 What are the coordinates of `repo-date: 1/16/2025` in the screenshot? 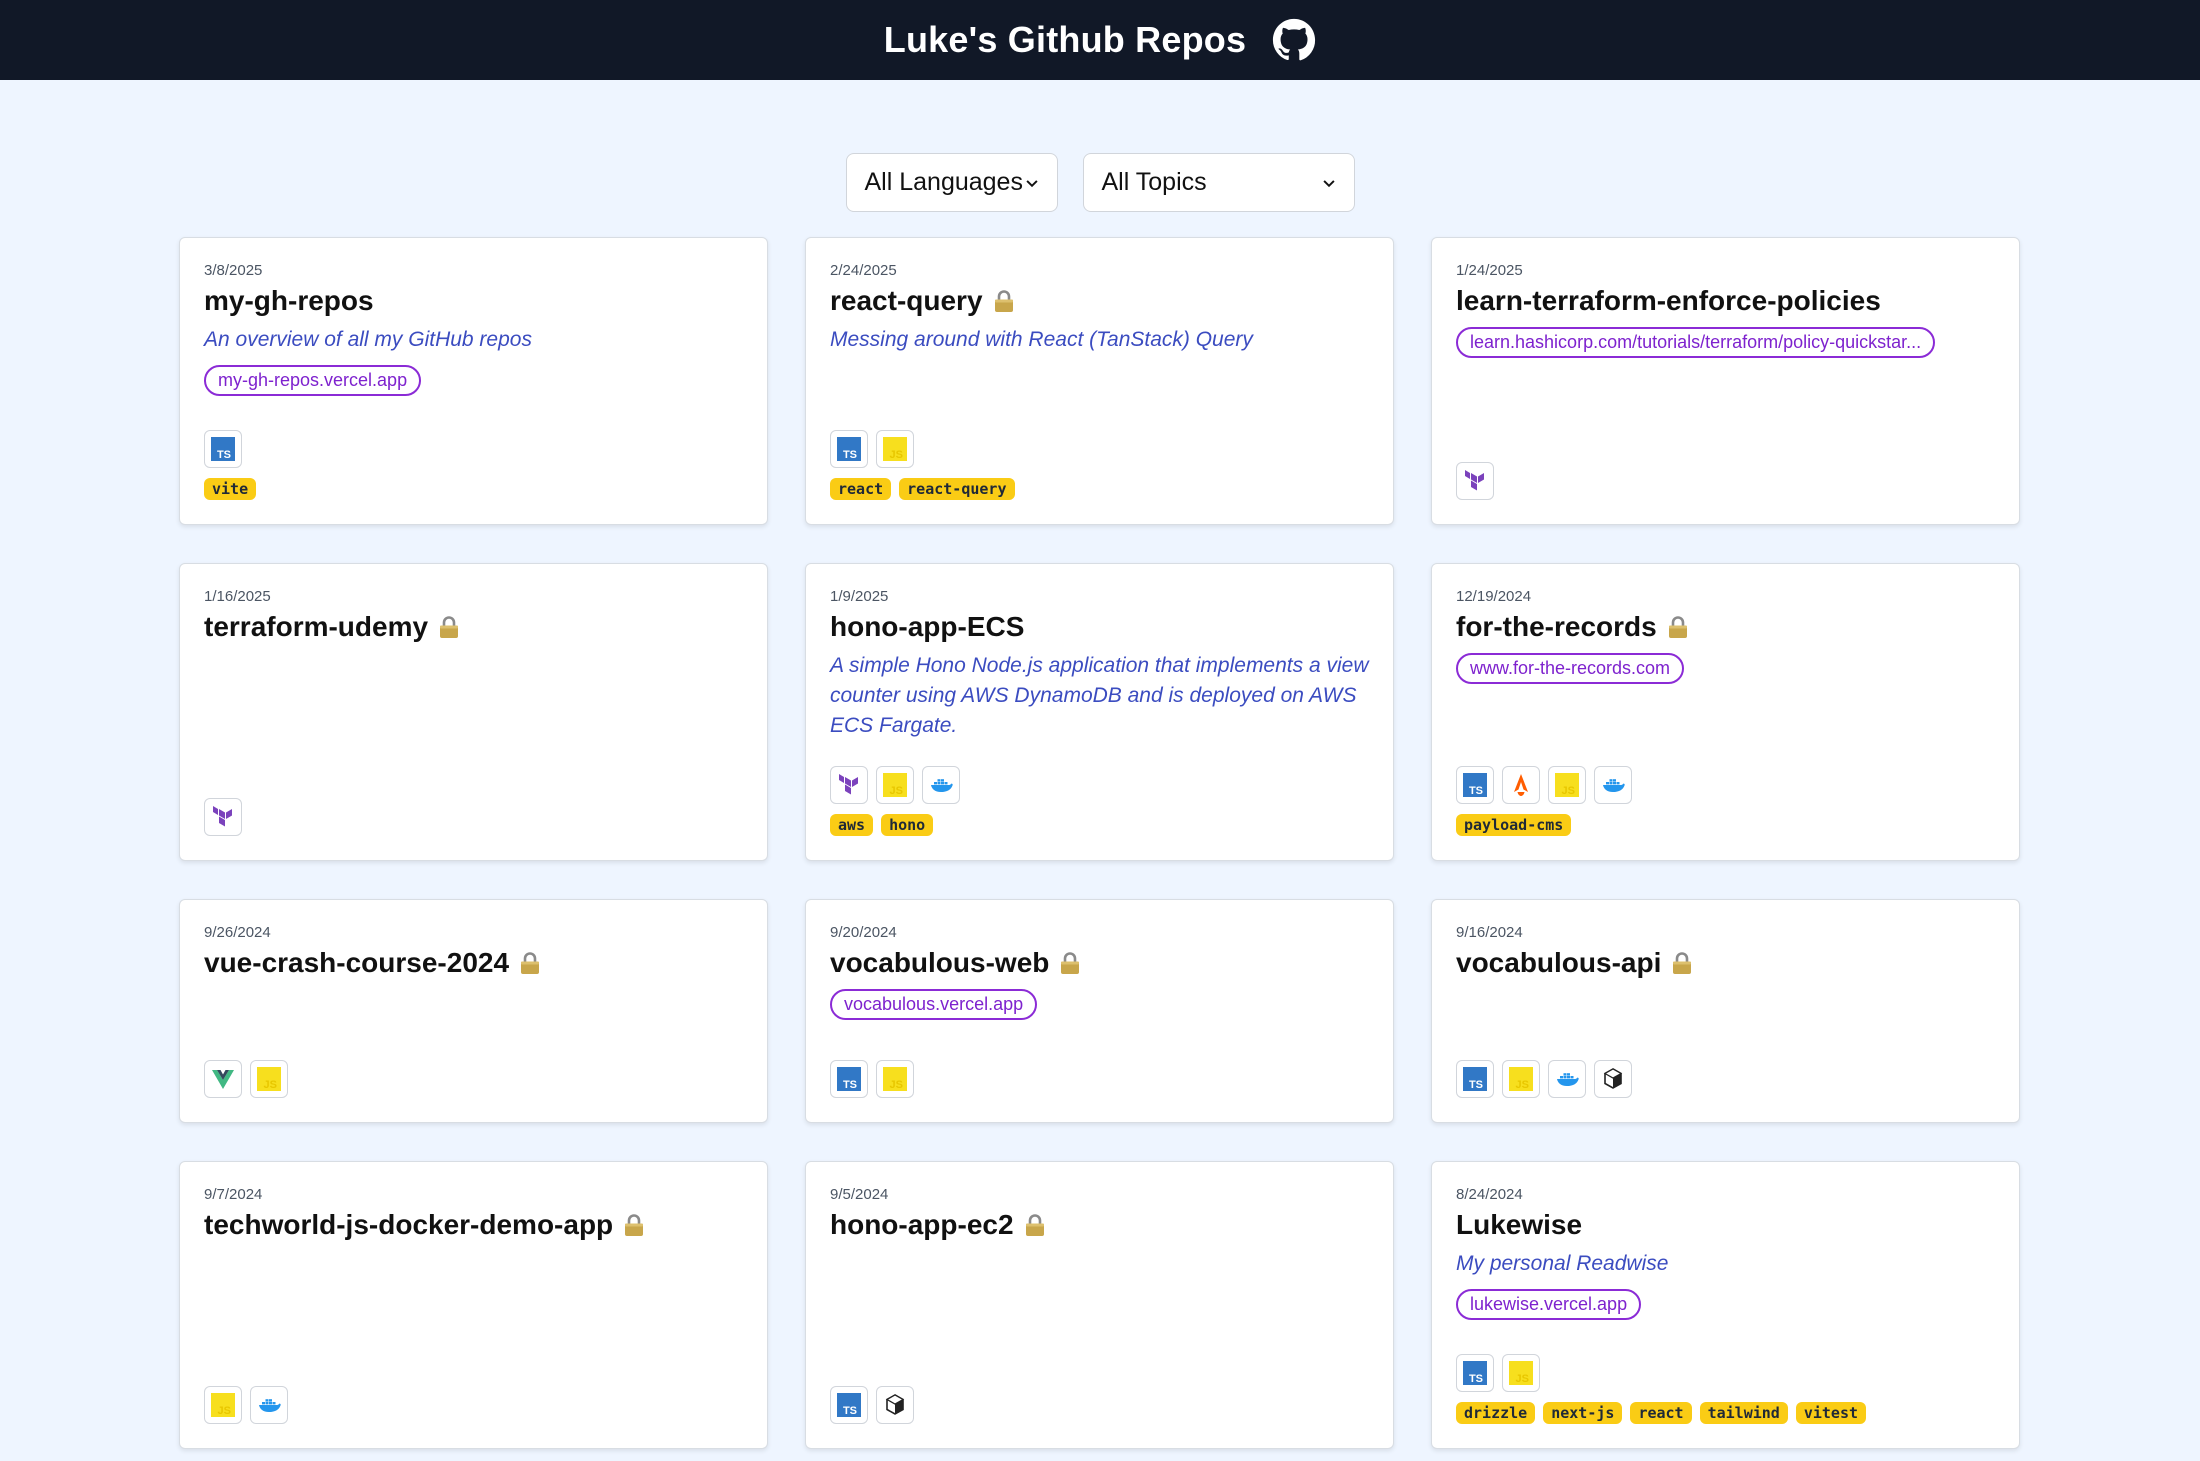 It's located at (237, 596).